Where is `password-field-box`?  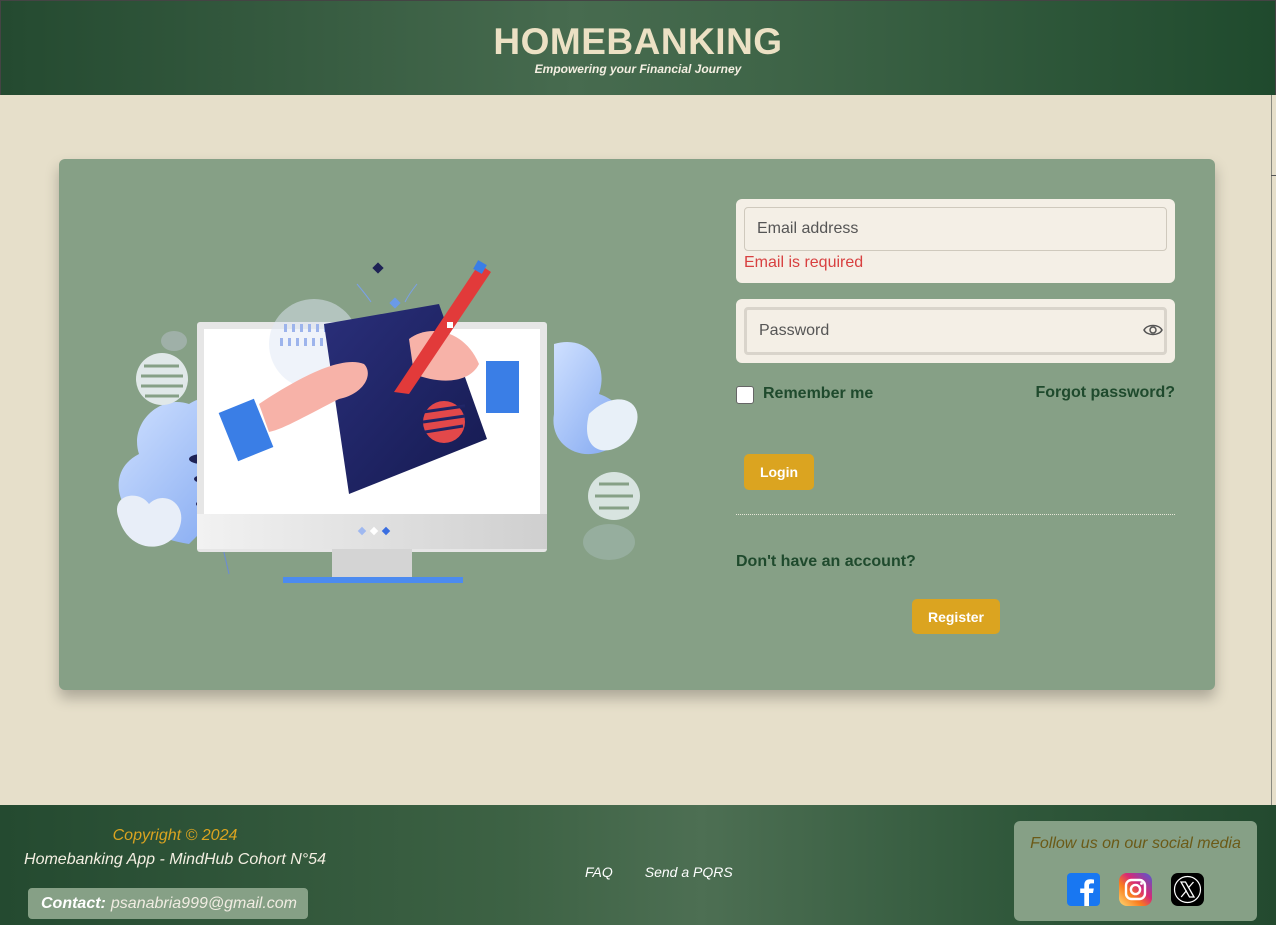
password-field-box is located at coordinates (955, 331).